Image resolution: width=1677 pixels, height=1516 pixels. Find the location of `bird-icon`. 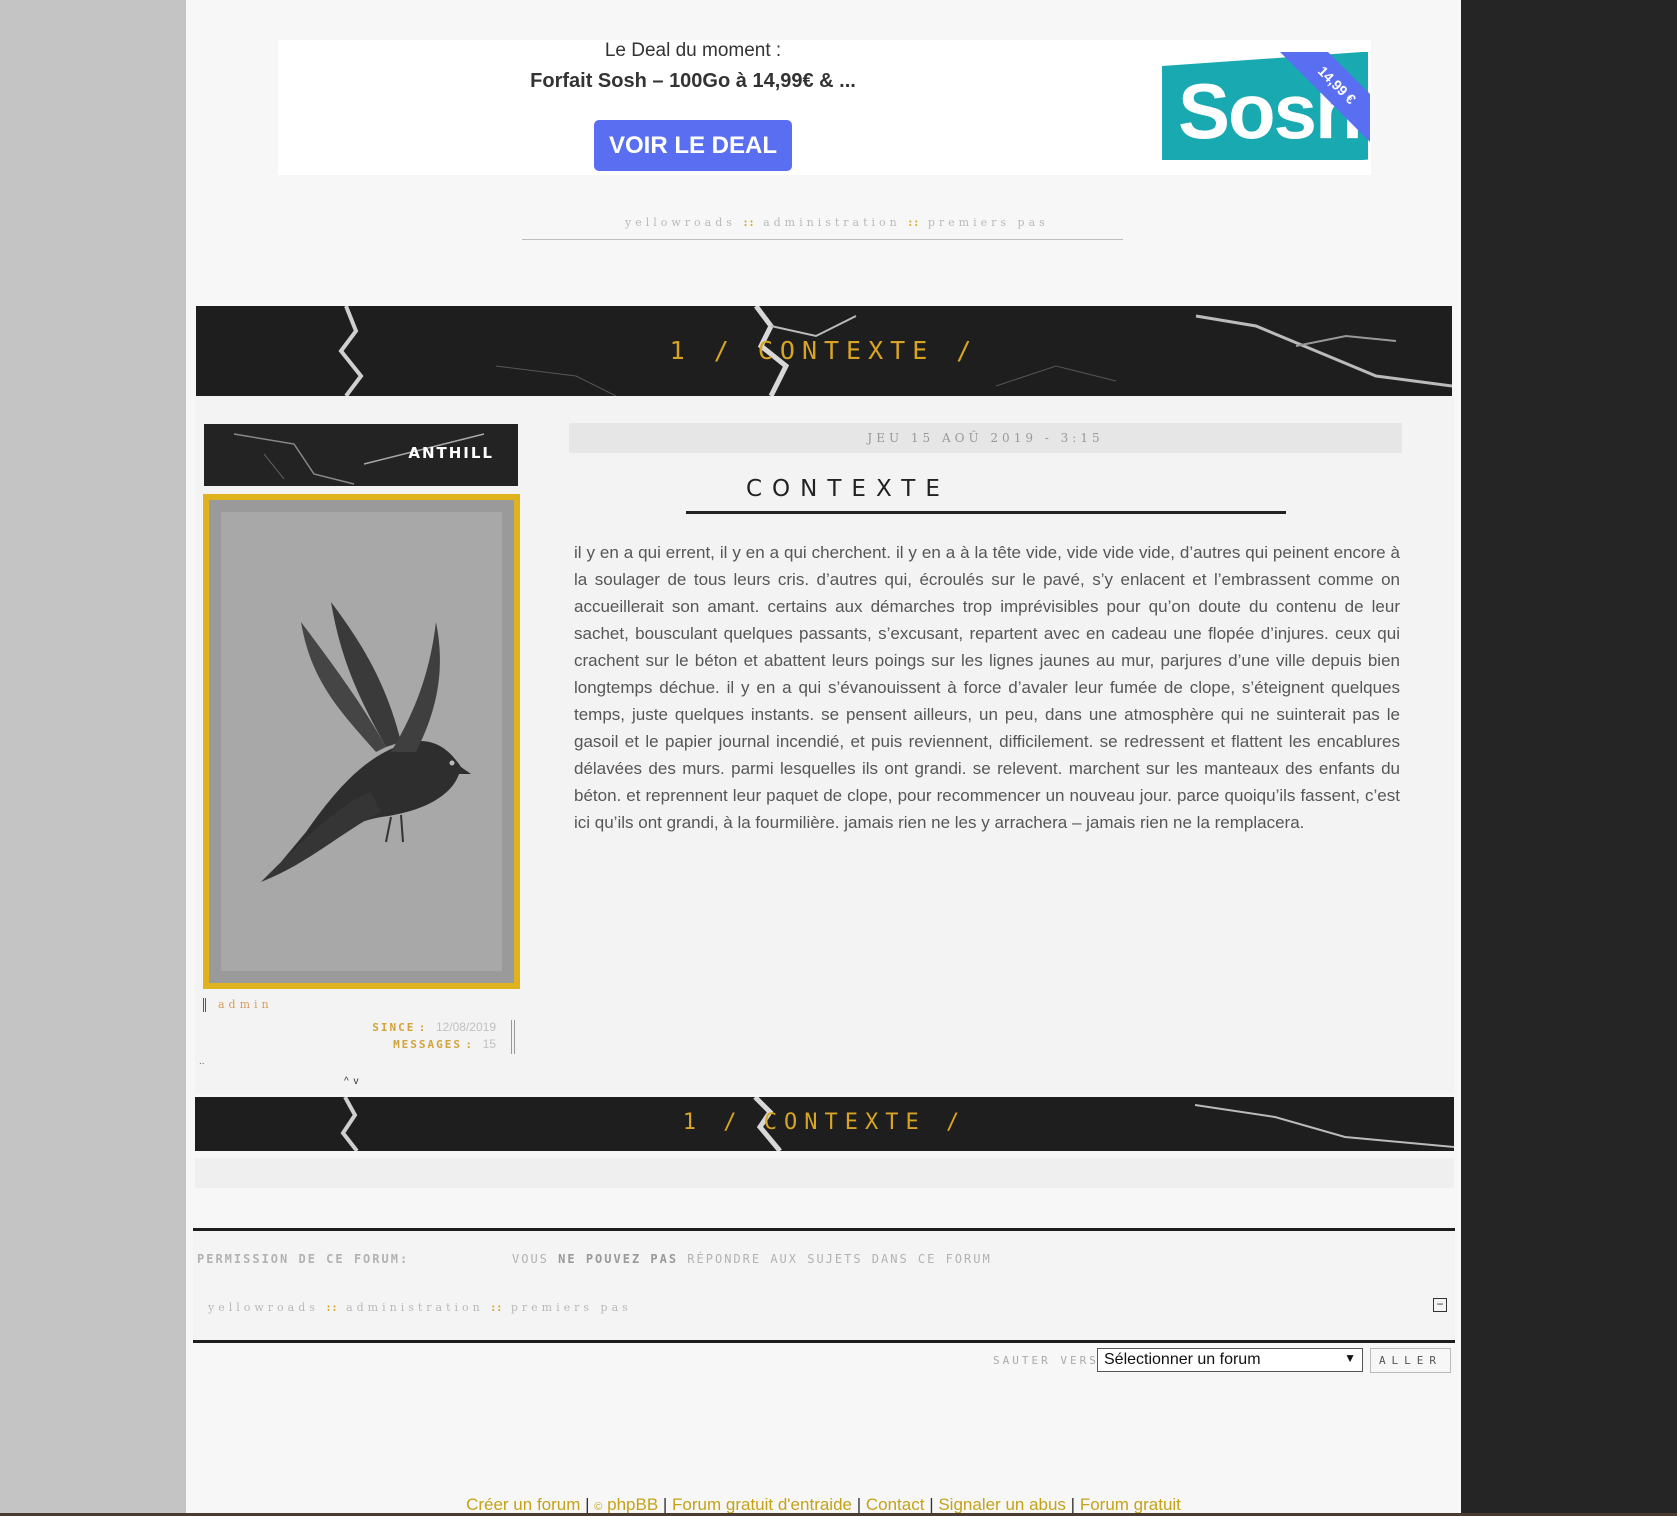

bird-icon is located at coordinates (366, 742).